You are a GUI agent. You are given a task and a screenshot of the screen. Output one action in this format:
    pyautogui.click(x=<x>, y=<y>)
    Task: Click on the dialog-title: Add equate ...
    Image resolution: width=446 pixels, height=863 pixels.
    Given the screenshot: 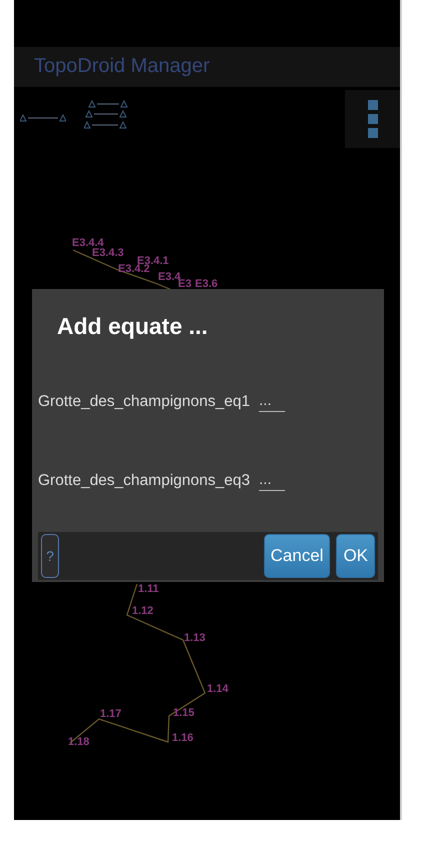 What is the action you would take?
    pyautogui.click(x=132, y=326)
    